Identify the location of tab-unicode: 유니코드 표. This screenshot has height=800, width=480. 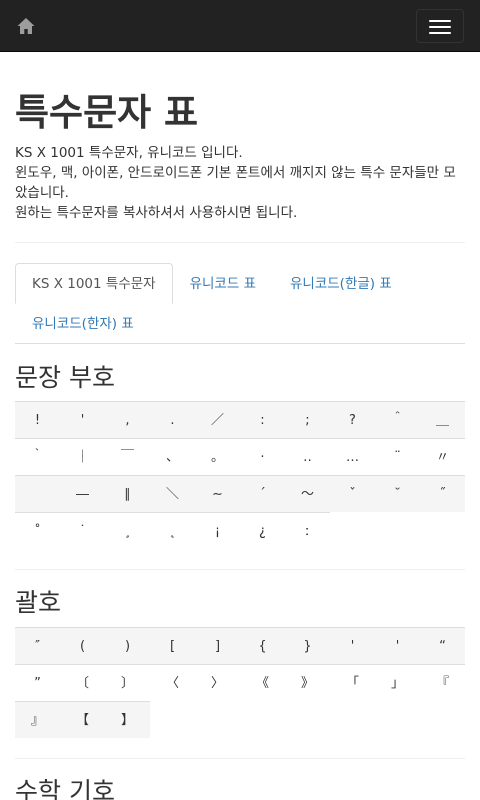
(223, 283).